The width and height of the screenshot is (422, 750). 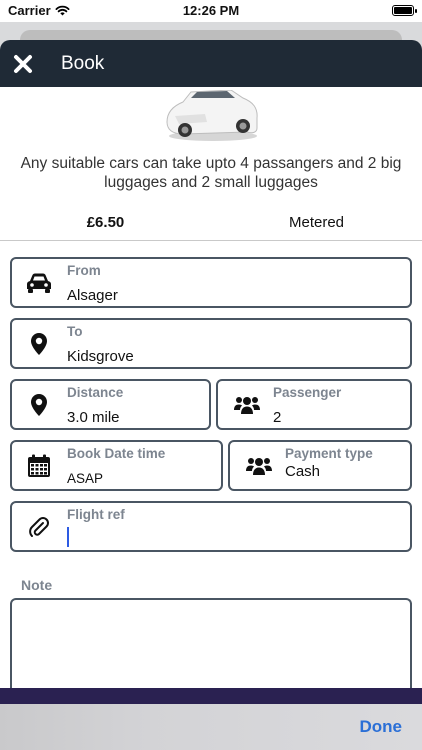 I want to click on book-datetime-field: Book Date time ASAP, so click(x=116, y=465).